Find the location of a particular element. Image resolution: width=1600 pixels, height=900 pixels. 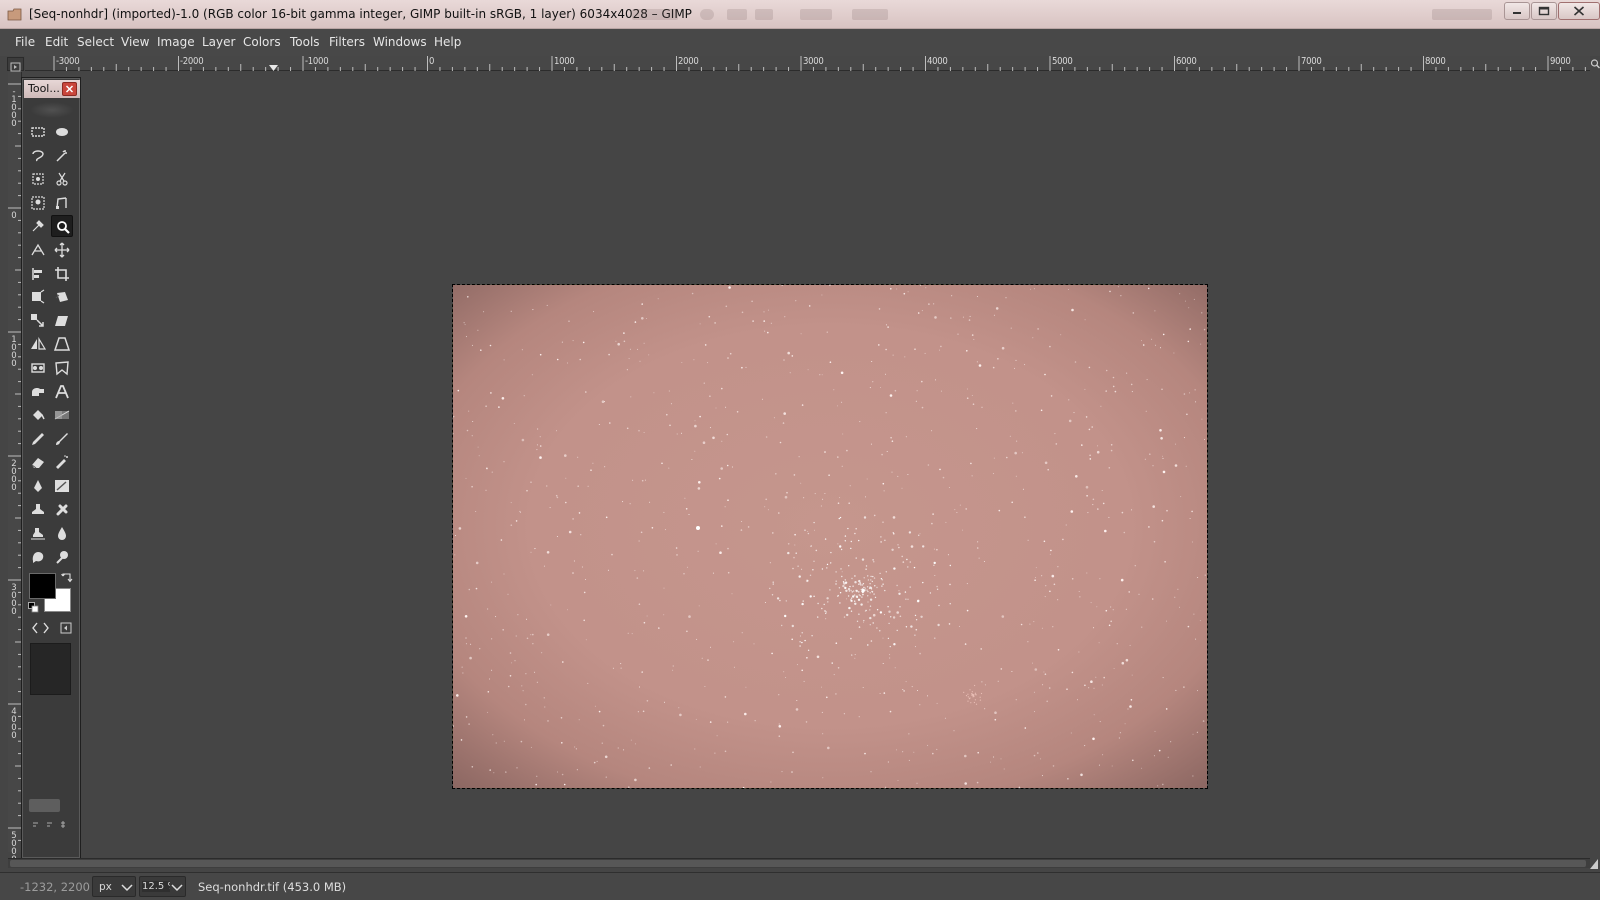

tool-clone-button is located at coordinates (38, 510).